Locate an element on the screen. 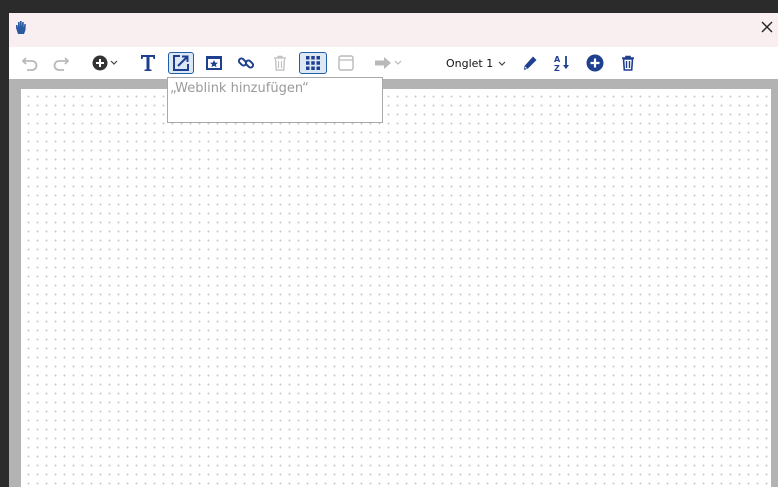 This screenshot has width=778, height=487. close-button is located at coordinates (767, 28).